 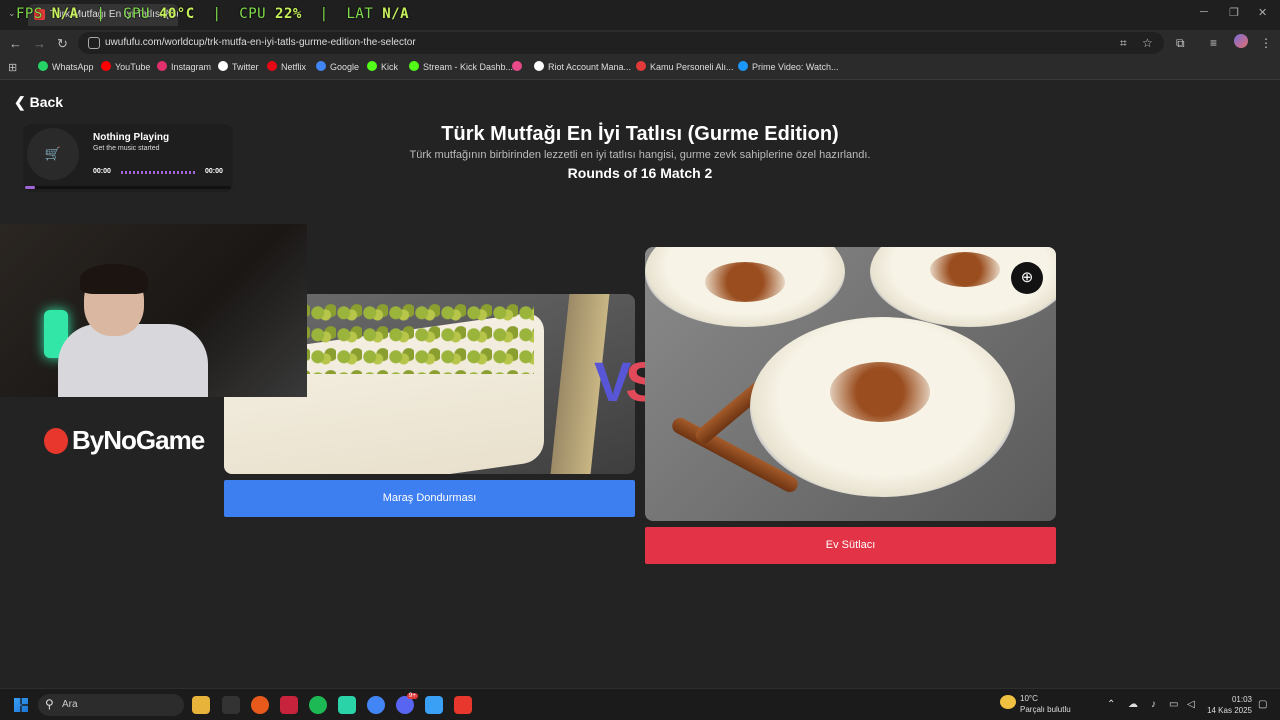 I want to click on bookmark-star-icon: ☆, so click(x=1147, y=43).